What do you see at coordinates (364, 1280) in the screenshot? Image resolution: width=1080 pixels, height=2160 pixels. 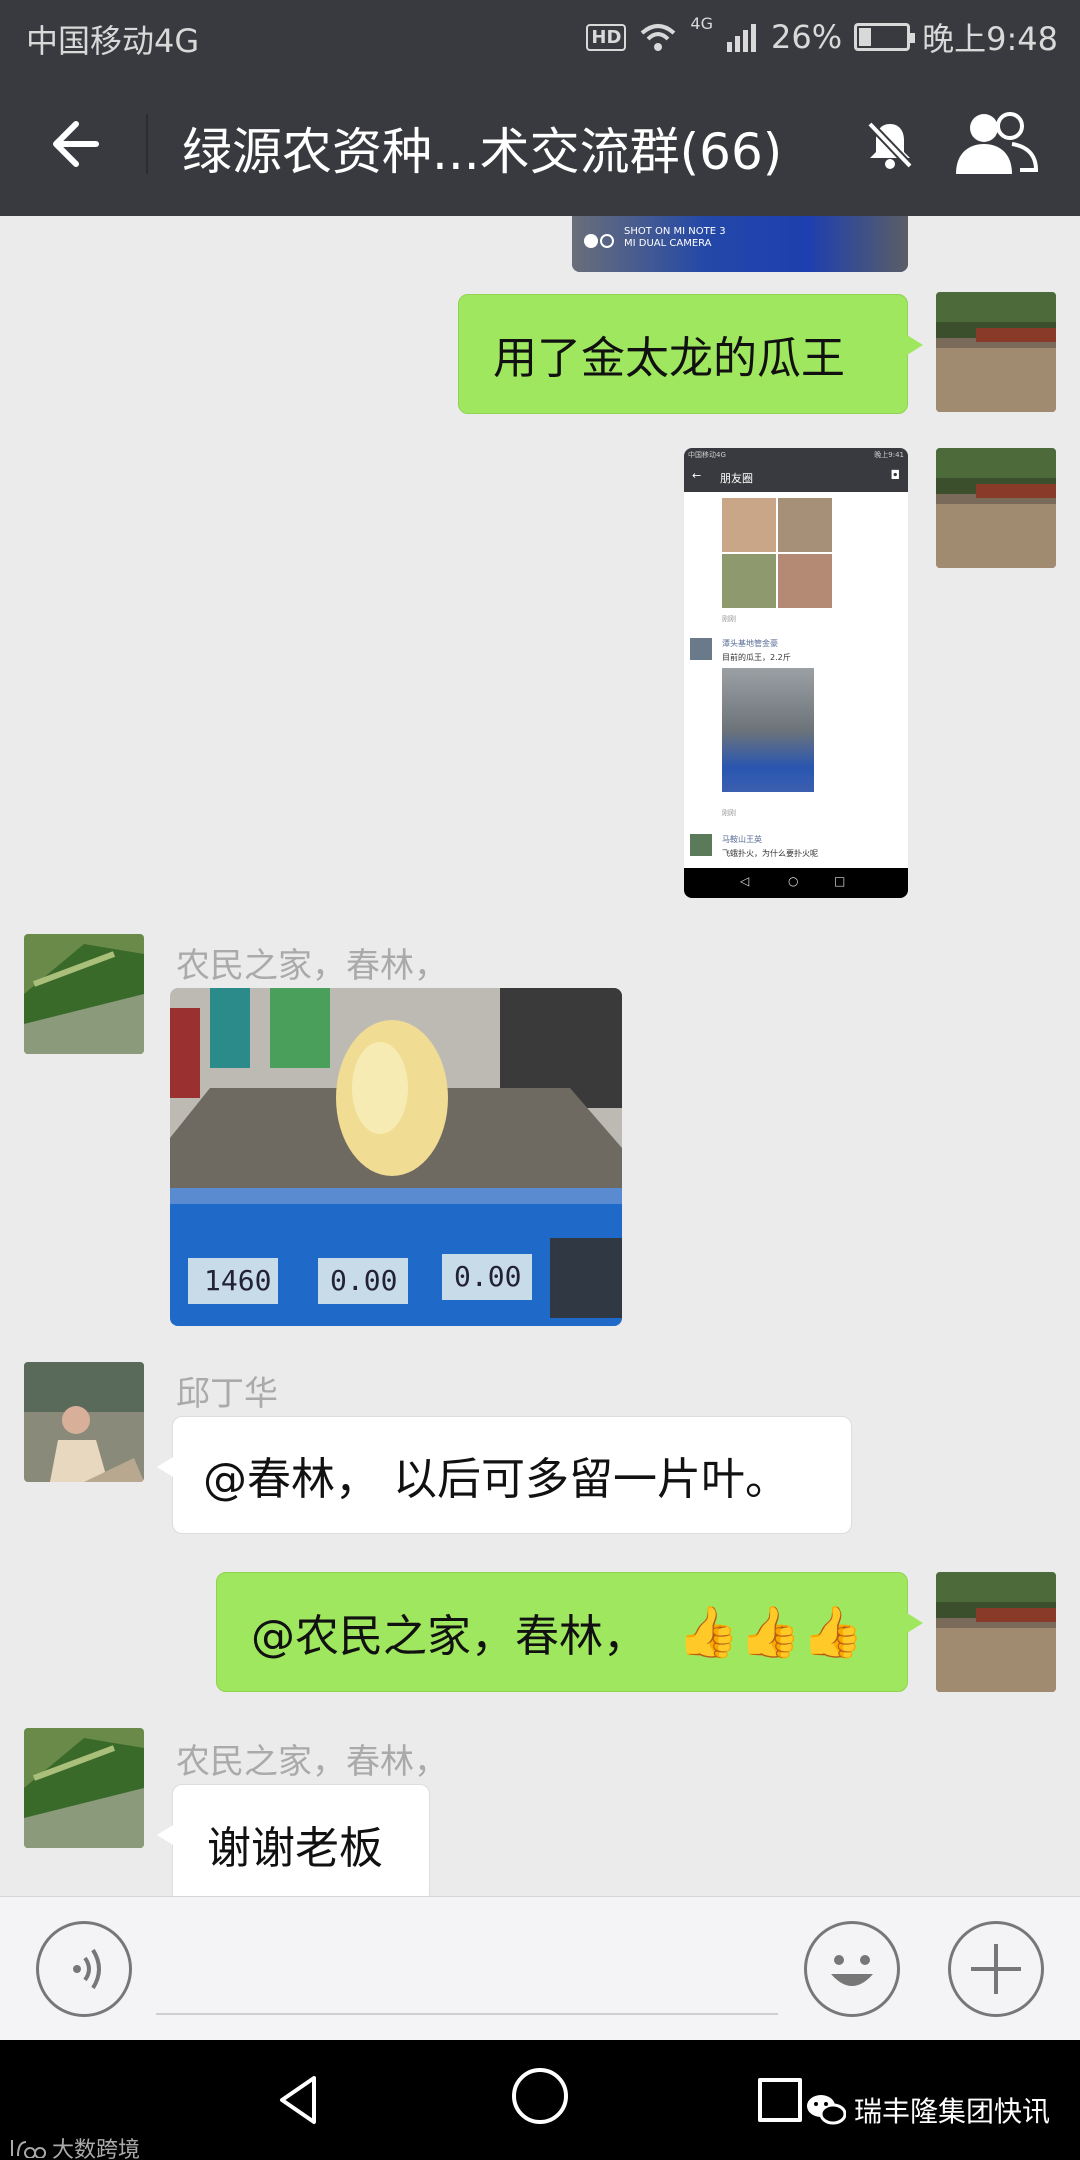 I see `scale-price-readout: 0.00` at bounding box center [364, 1280].